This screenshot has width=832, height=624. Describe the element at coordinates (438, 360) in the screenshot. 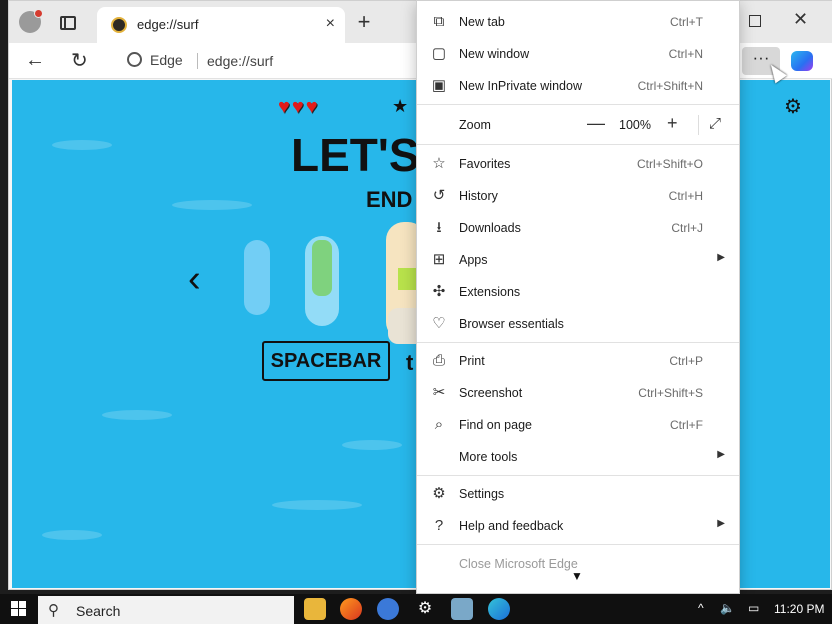

I see `print-icon: ⎙` at that location.